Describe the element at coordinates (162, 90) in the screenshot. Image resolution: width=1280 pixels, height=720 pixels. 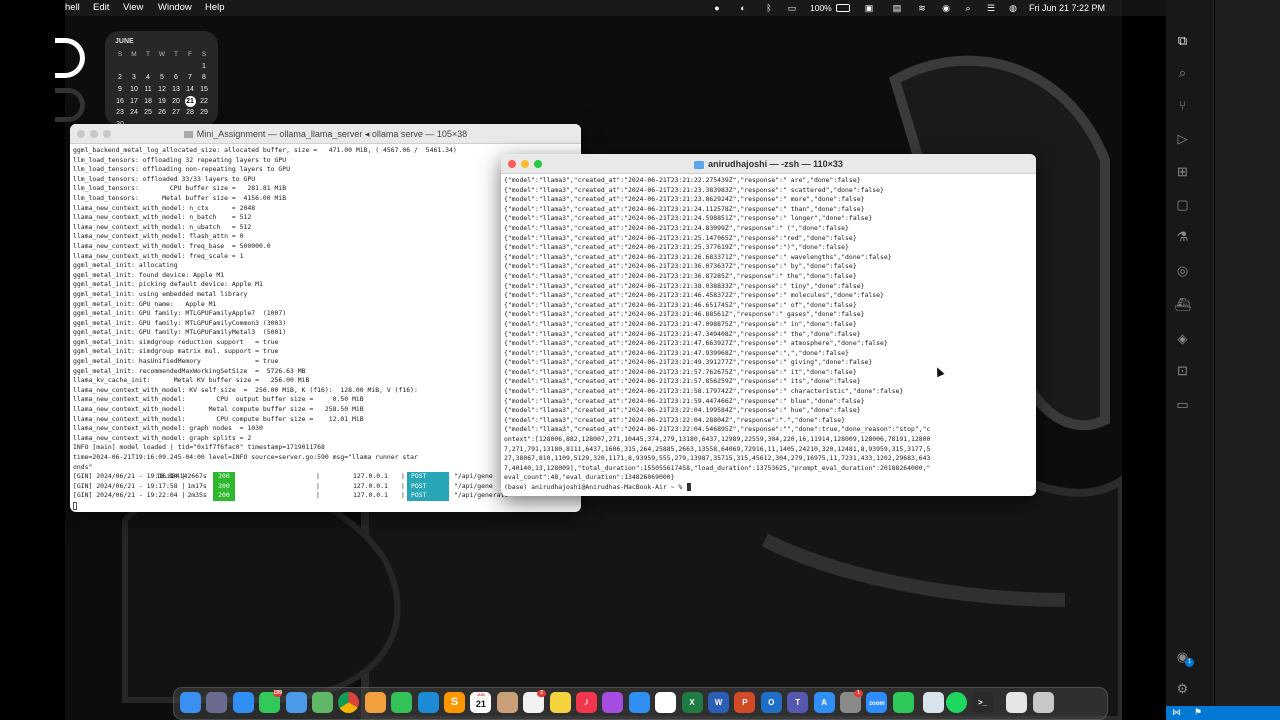
I see `calendar-day: 12` at that location.